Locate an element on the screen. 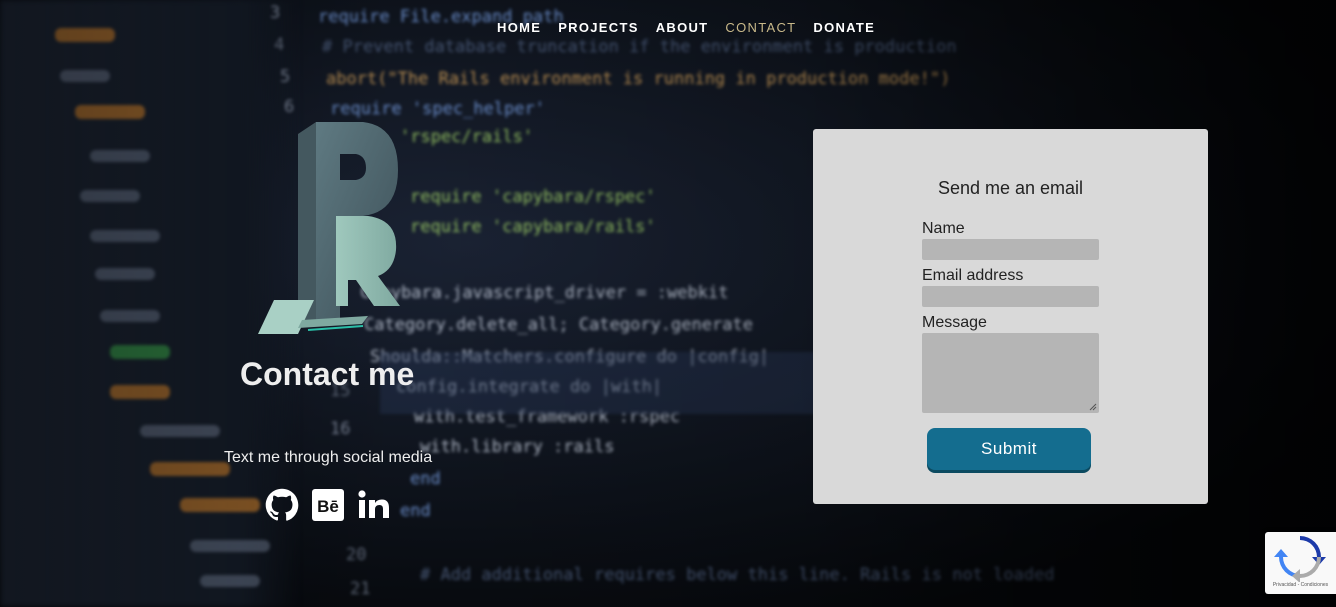 Image resolution: width=1336 pixels, height=607 pixels. email-input is located at coordinates (1010, 296).